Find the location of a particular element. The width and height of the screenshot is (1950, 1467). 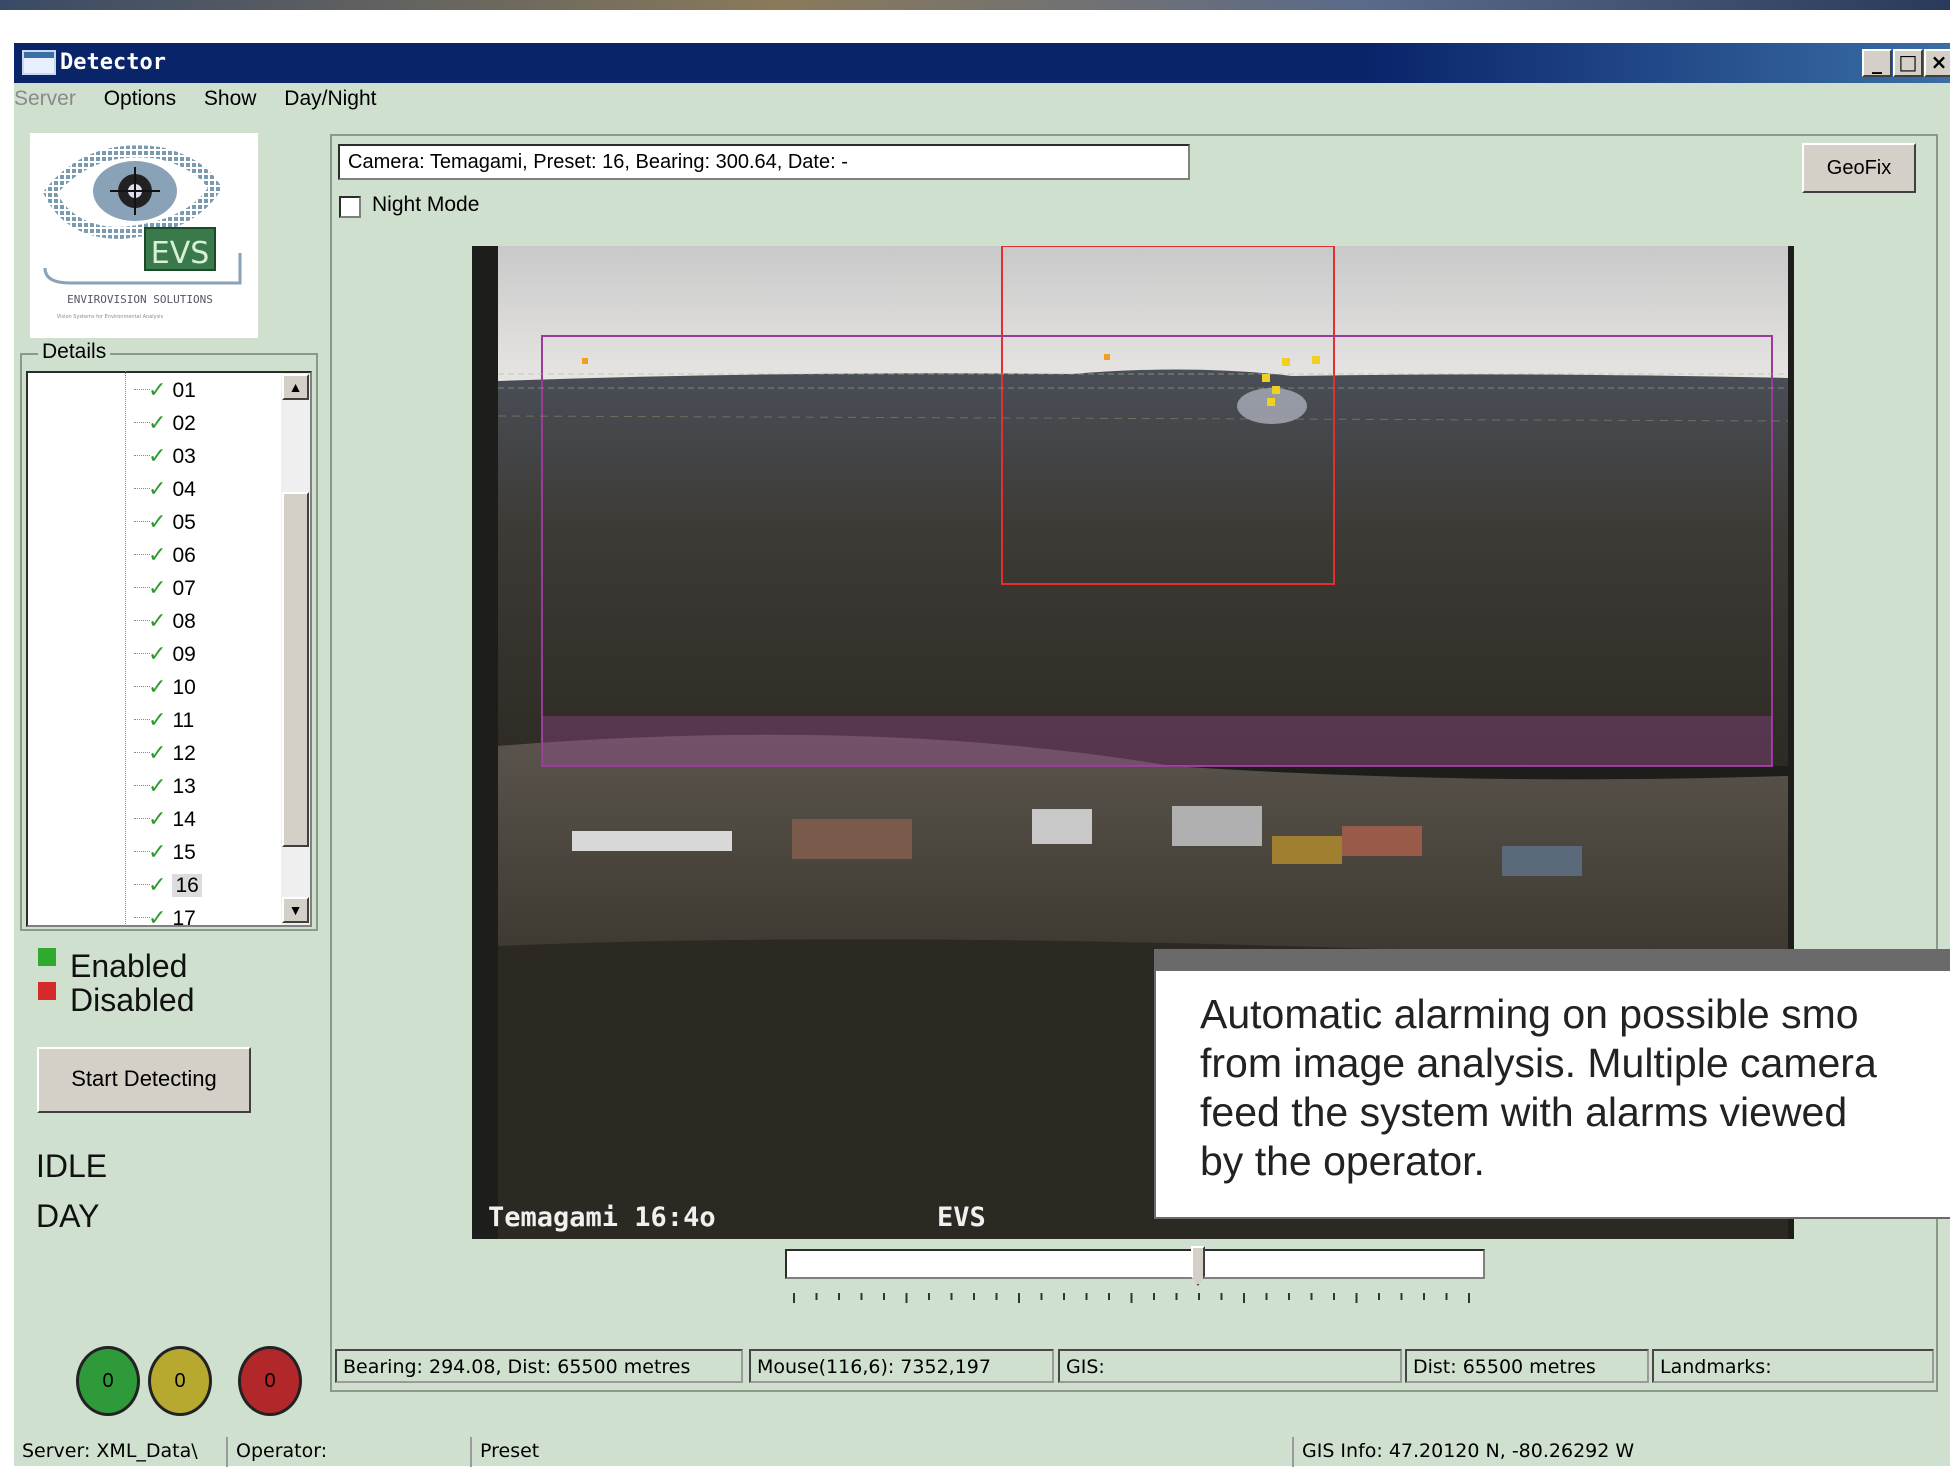

video-overlay-brand: EVS is located at coordinates (961, 1217).